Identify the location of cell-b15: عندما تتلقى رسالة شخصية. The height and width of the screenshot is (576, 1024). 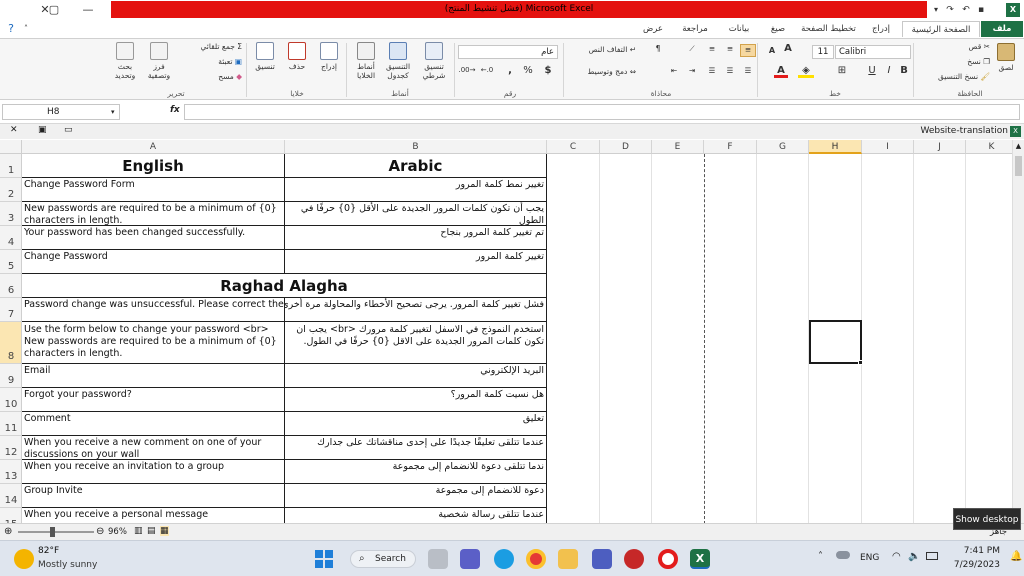
(416, 515).